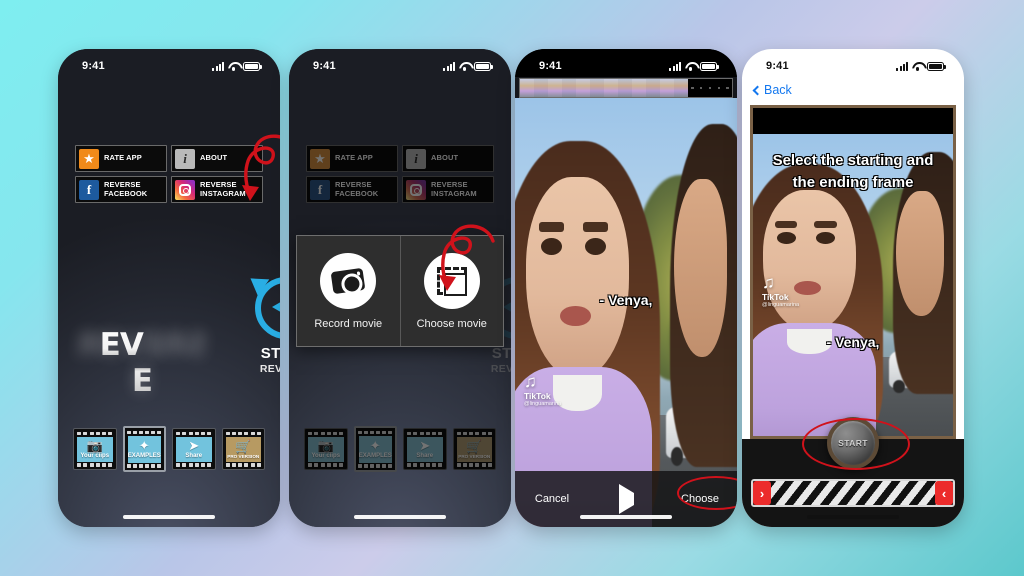  I want to click on trim-range, so click(853, 493).